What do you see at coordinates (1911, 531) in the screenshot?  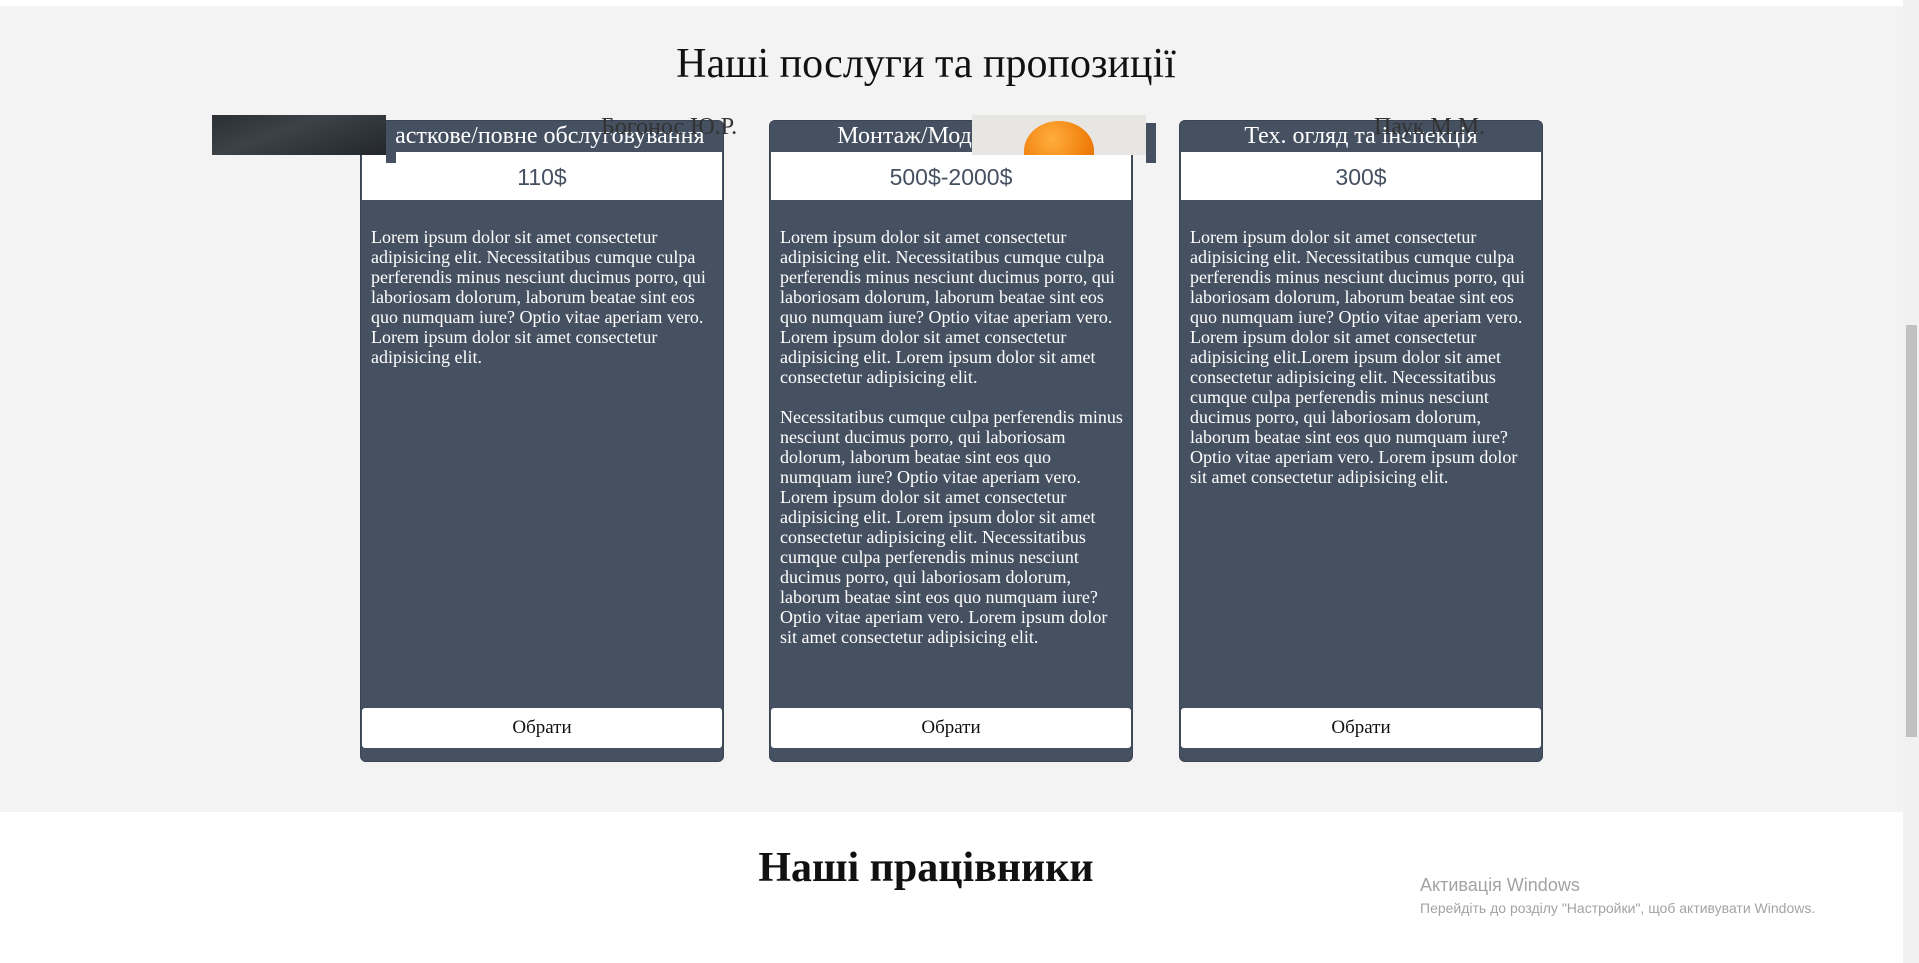 I see `scrollbar-thumb` at bounding box center [1911, 531].